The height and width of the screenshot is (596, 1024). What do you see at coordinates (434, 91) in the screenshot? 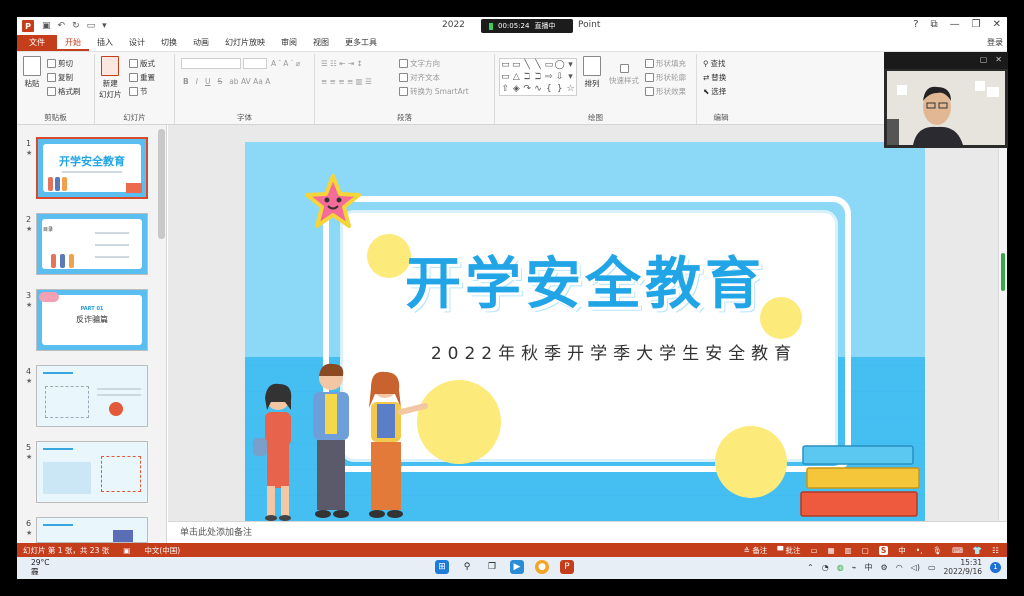
I see `convert-smartart-button: 转换为 SmartArt` at bounding box center [434, 91].